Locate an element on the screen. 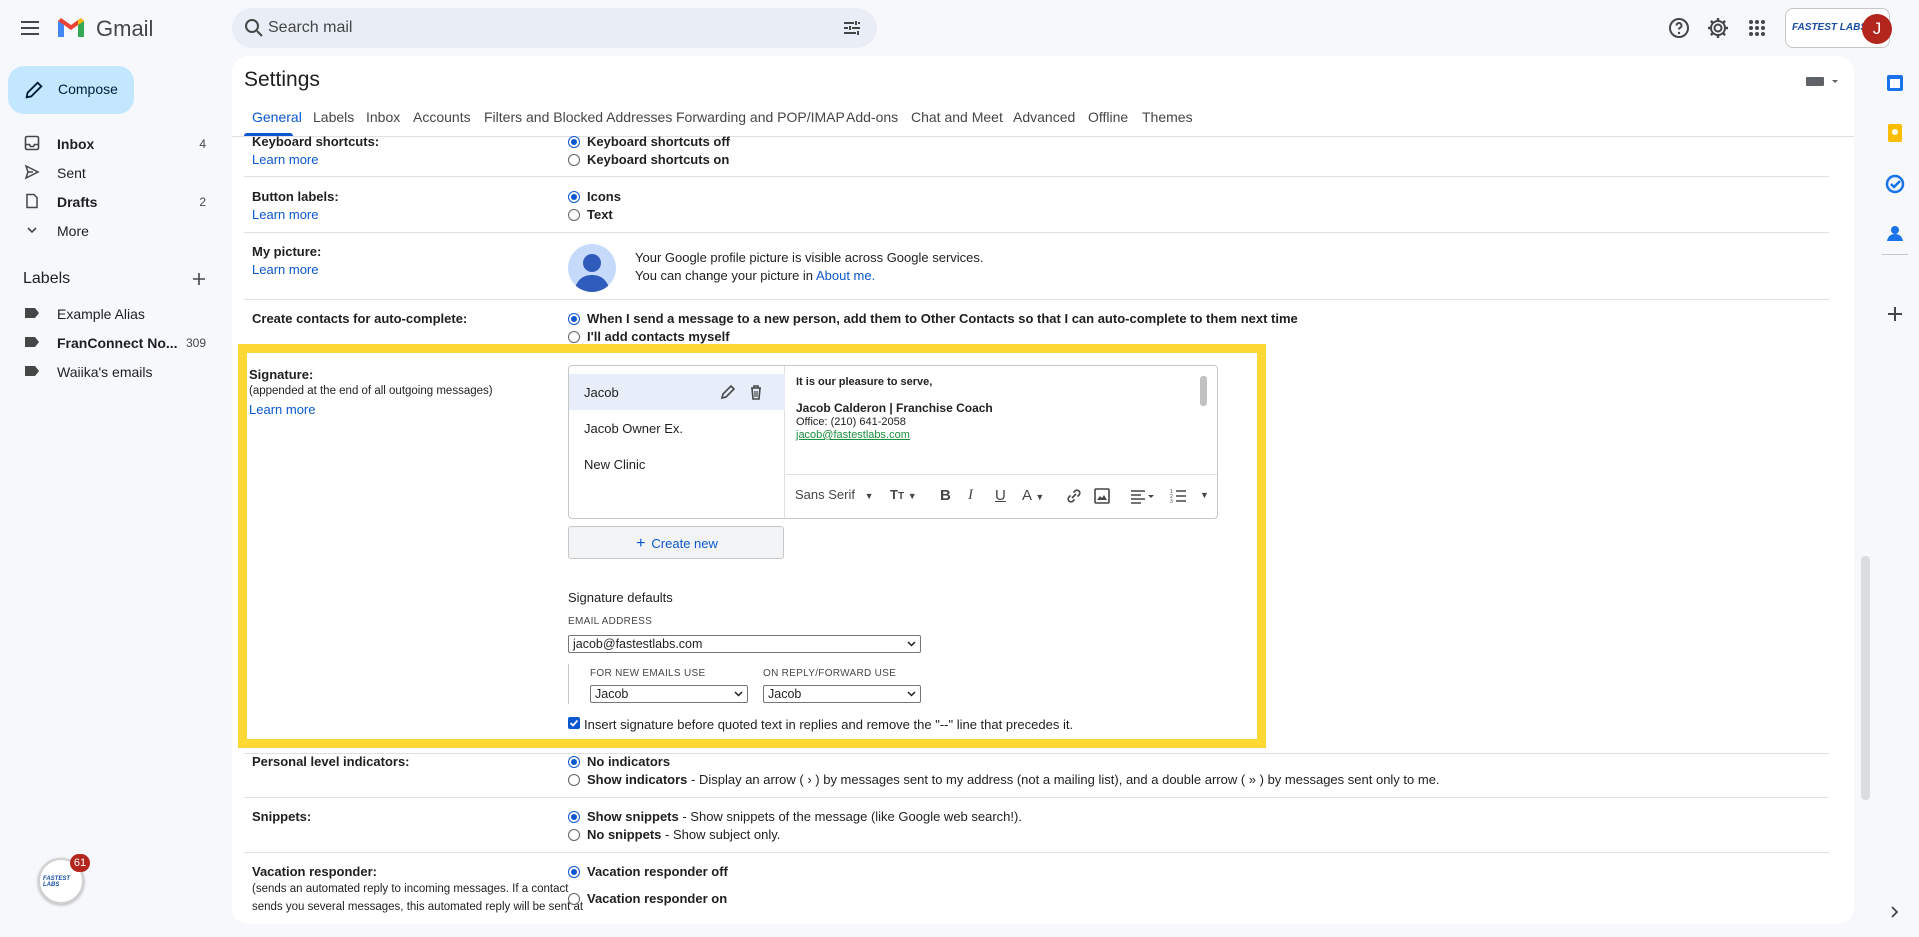 The image size is (1919, 937). floating-app-badge: FASTEST LABS 61 is located at coordinates (64, 879).